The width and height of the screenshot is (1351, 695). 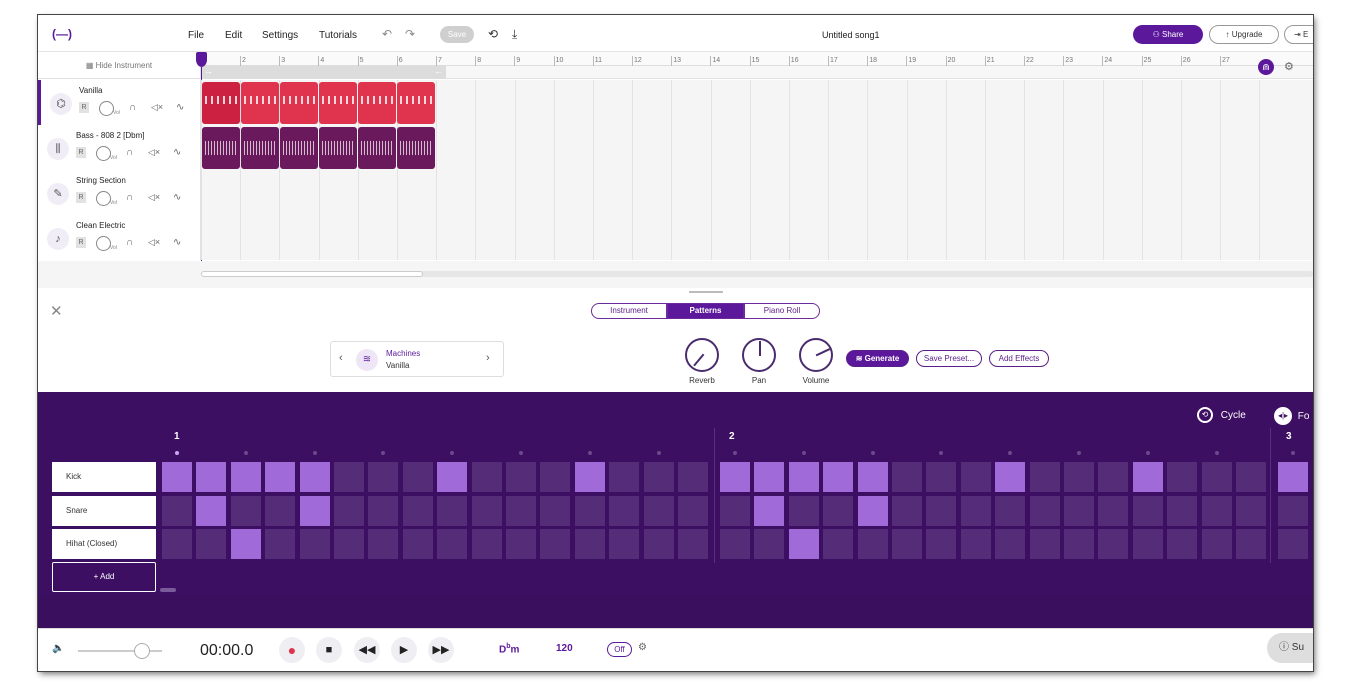 What do you see at coordinates (457, 34) in the screenshot?
I see `save-button: Save` at bounding box center [457, 34].